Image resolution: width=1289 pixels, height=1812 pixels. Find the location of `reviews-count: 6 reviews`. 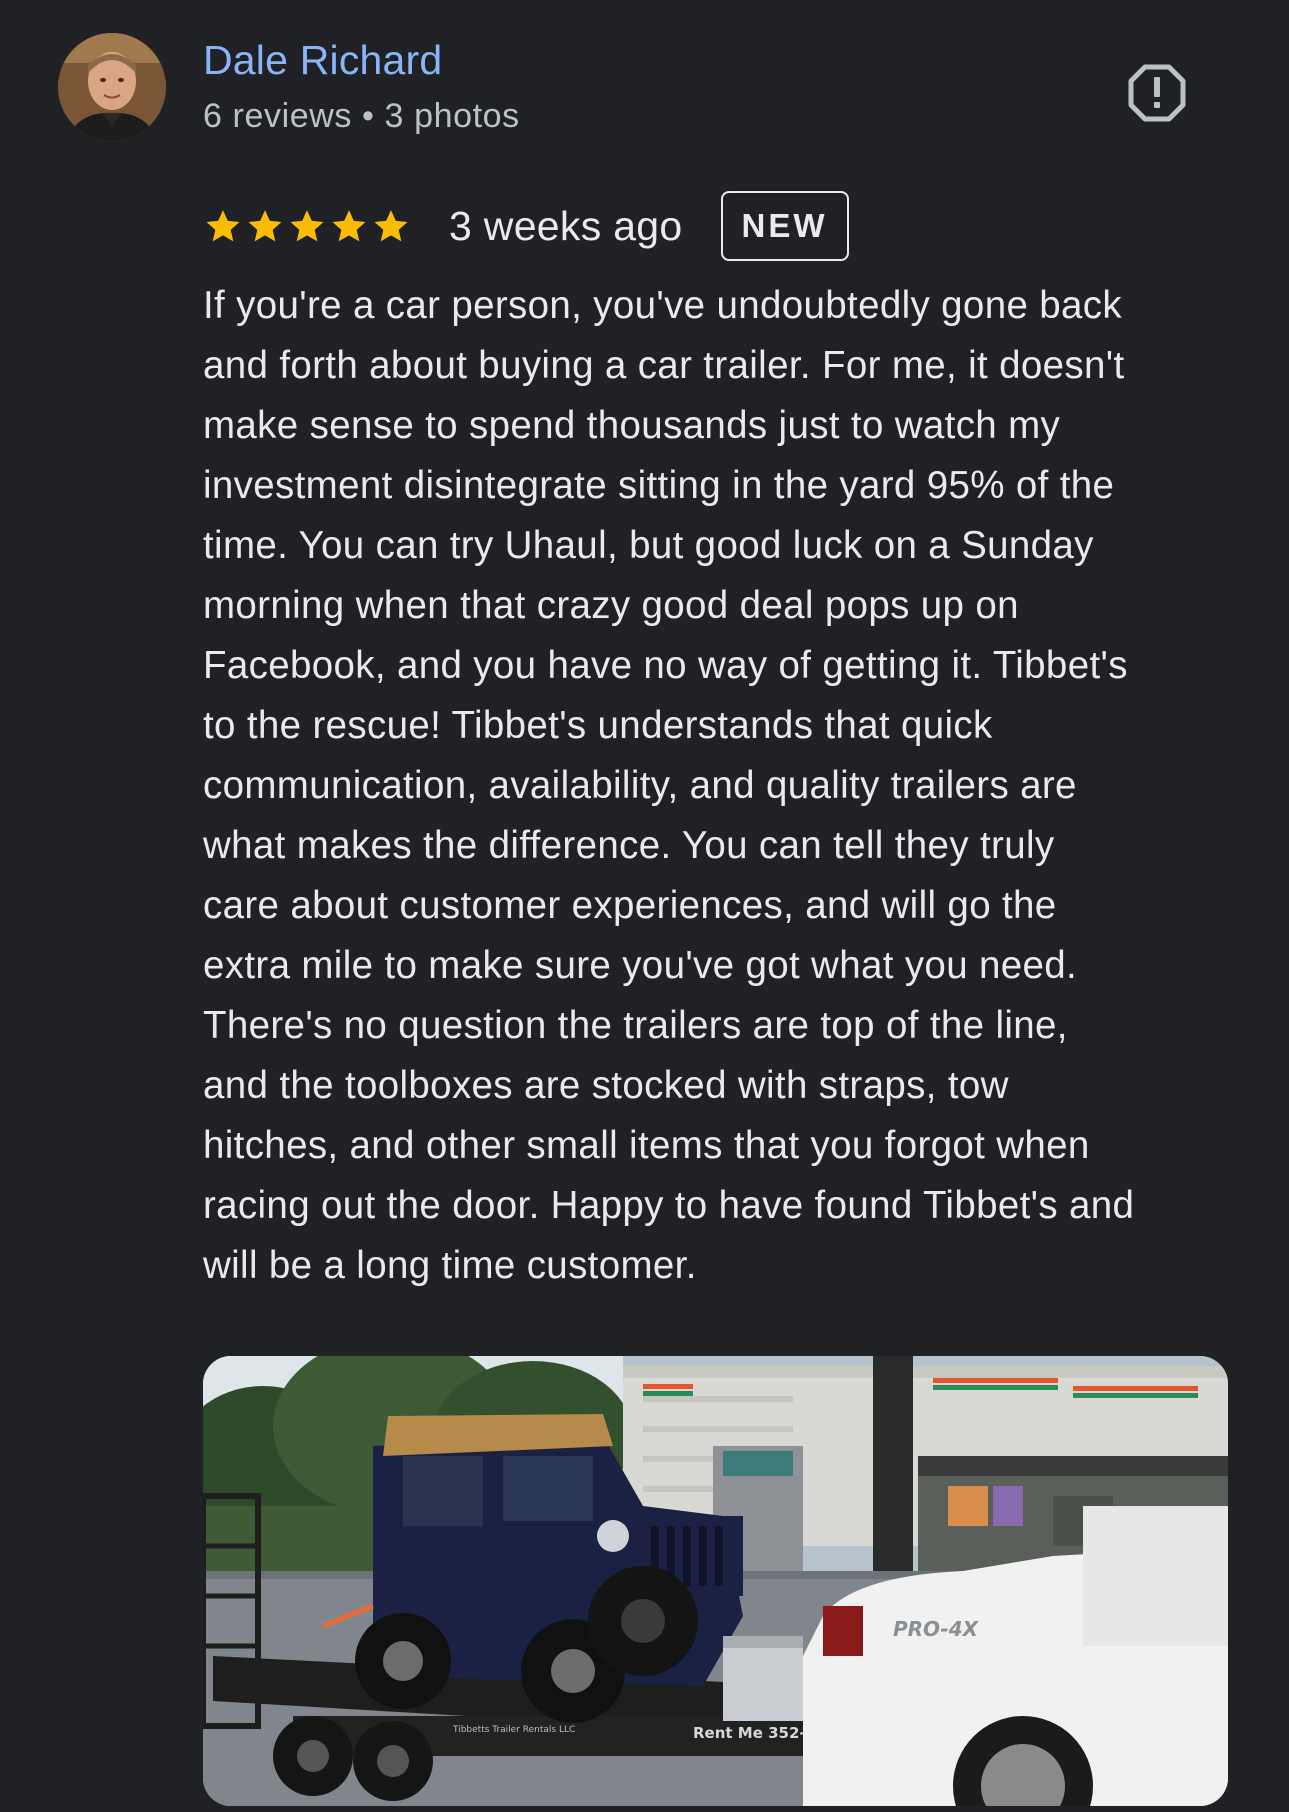

reviews-count: 6 reviews is located at coordinates (278, 116).